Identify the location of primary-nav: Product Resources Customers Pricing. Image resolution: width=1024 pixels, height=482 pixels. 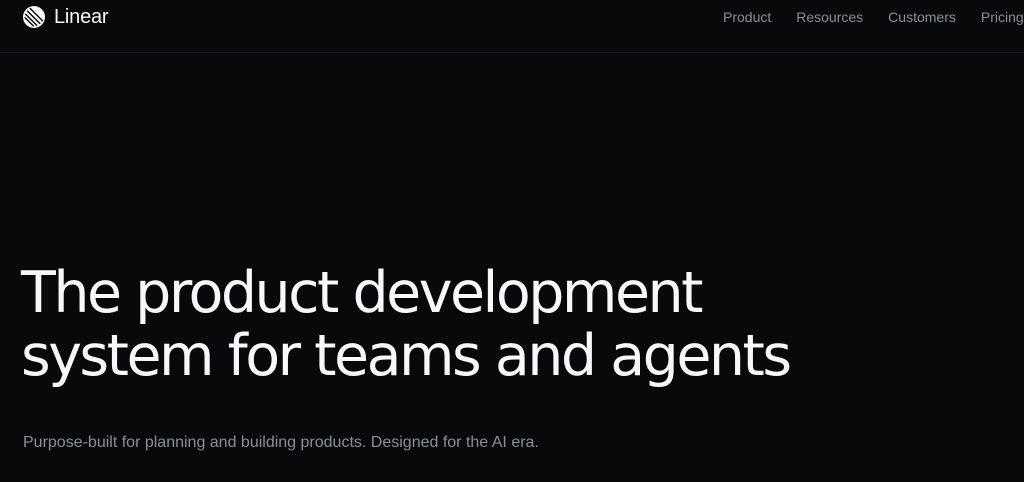
(873, 17).